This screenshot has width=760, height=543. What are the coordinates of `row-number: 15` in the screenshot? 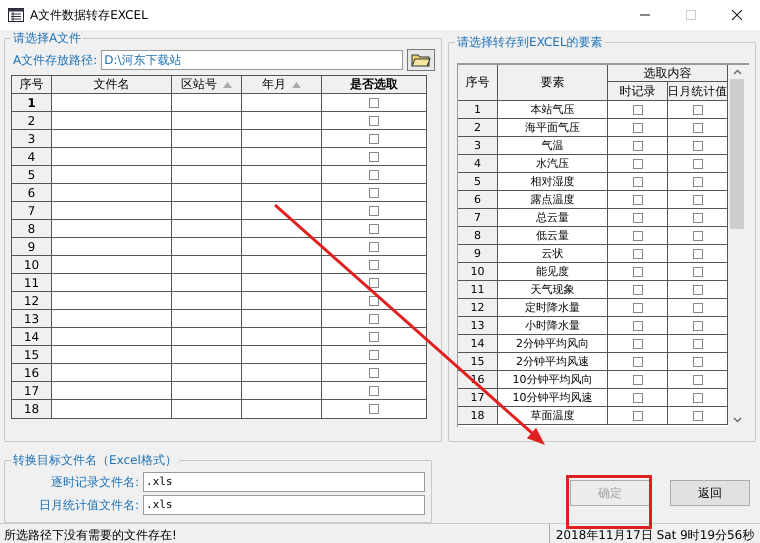 It's located at (478, 361).